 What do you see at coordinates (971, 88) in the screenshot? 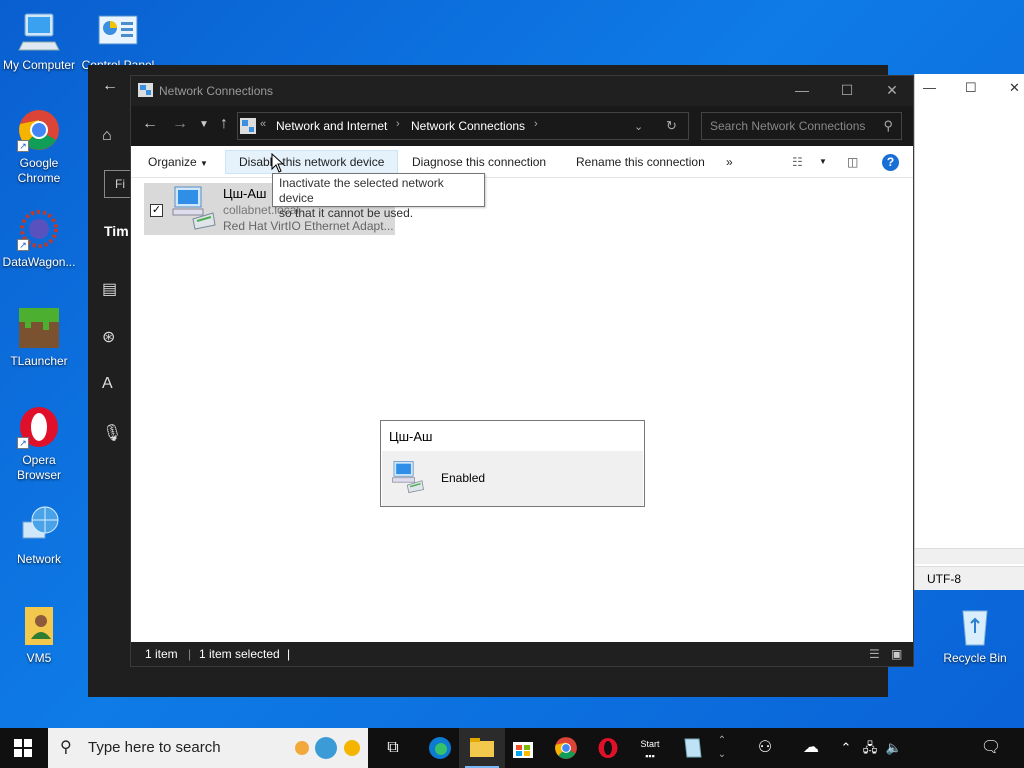
I see `maximize-icon: ☐` at bounding box center [971, 88].